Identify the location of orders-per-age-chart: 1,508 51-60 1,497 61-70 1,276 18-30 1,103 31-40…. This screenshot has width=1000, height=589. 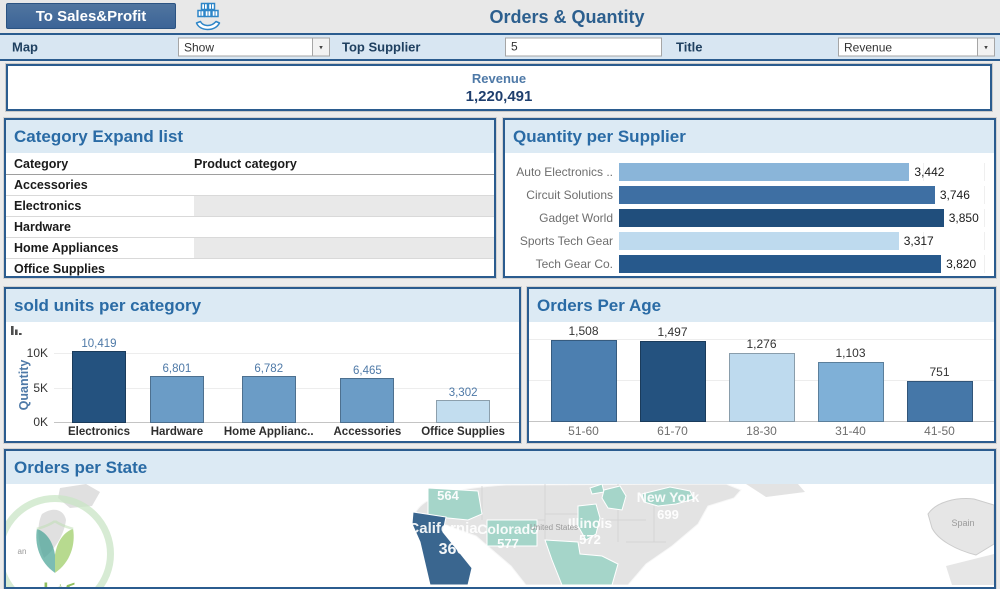
(761, 381).